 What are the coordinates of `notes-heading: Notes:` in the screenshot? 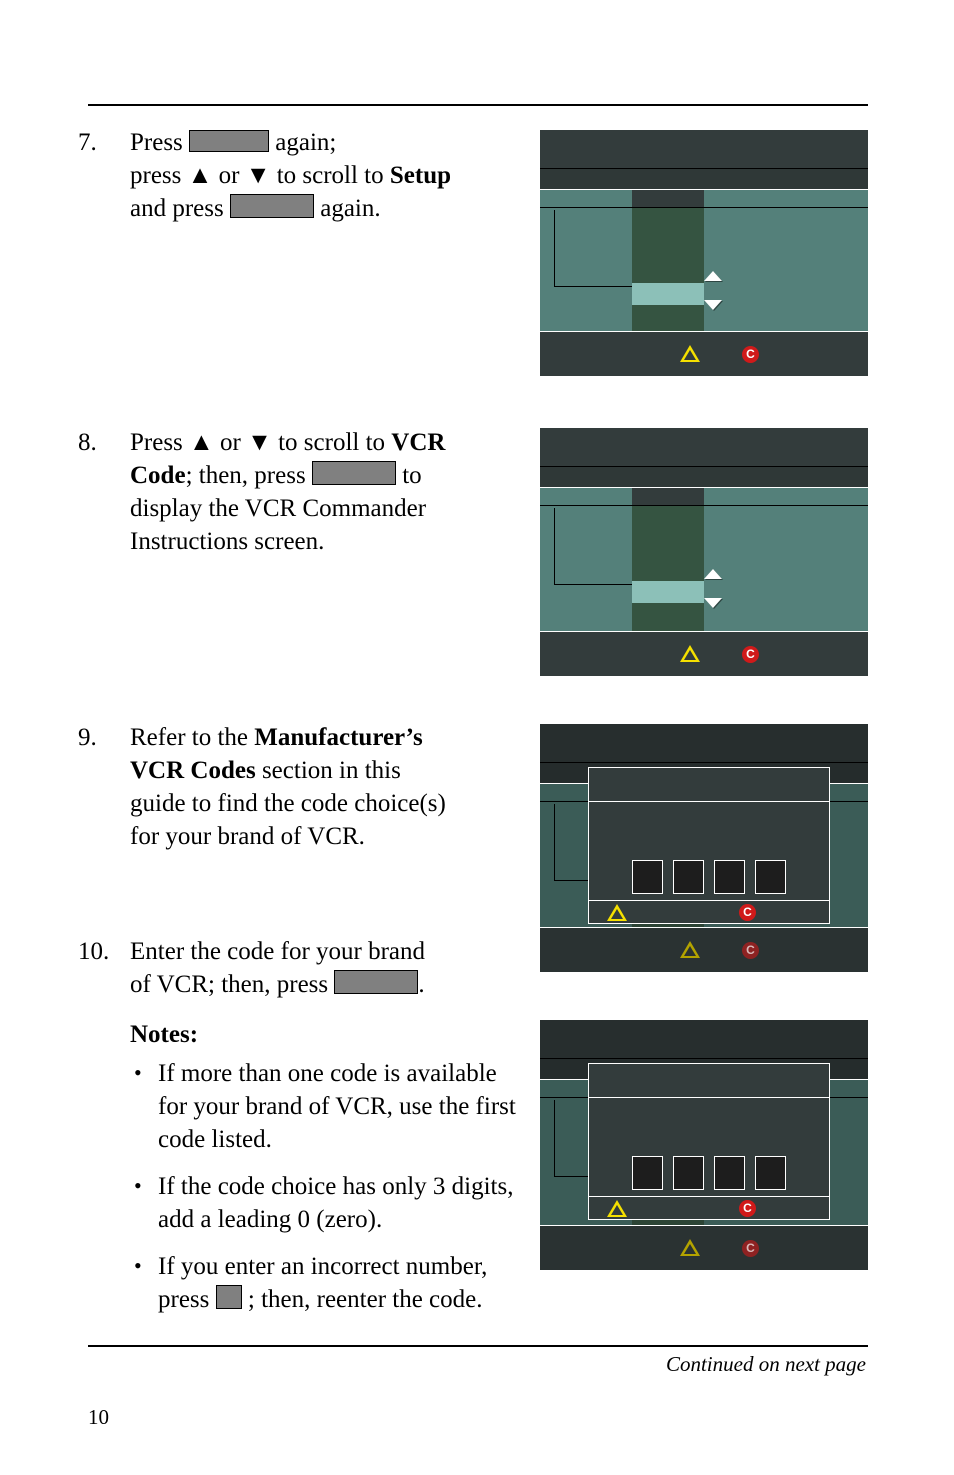 It's located at (164, 1034).